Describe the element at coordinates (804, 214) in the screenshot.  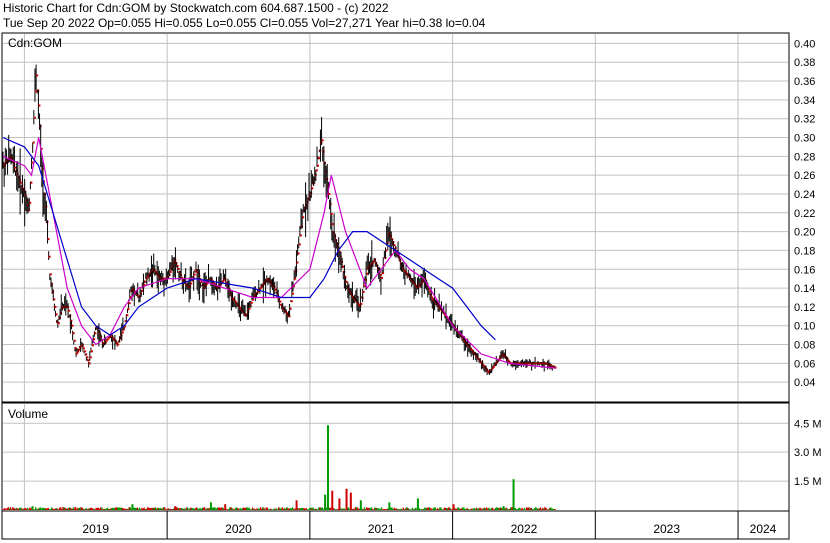
I see `price-tick-label: 0.22` at that location.